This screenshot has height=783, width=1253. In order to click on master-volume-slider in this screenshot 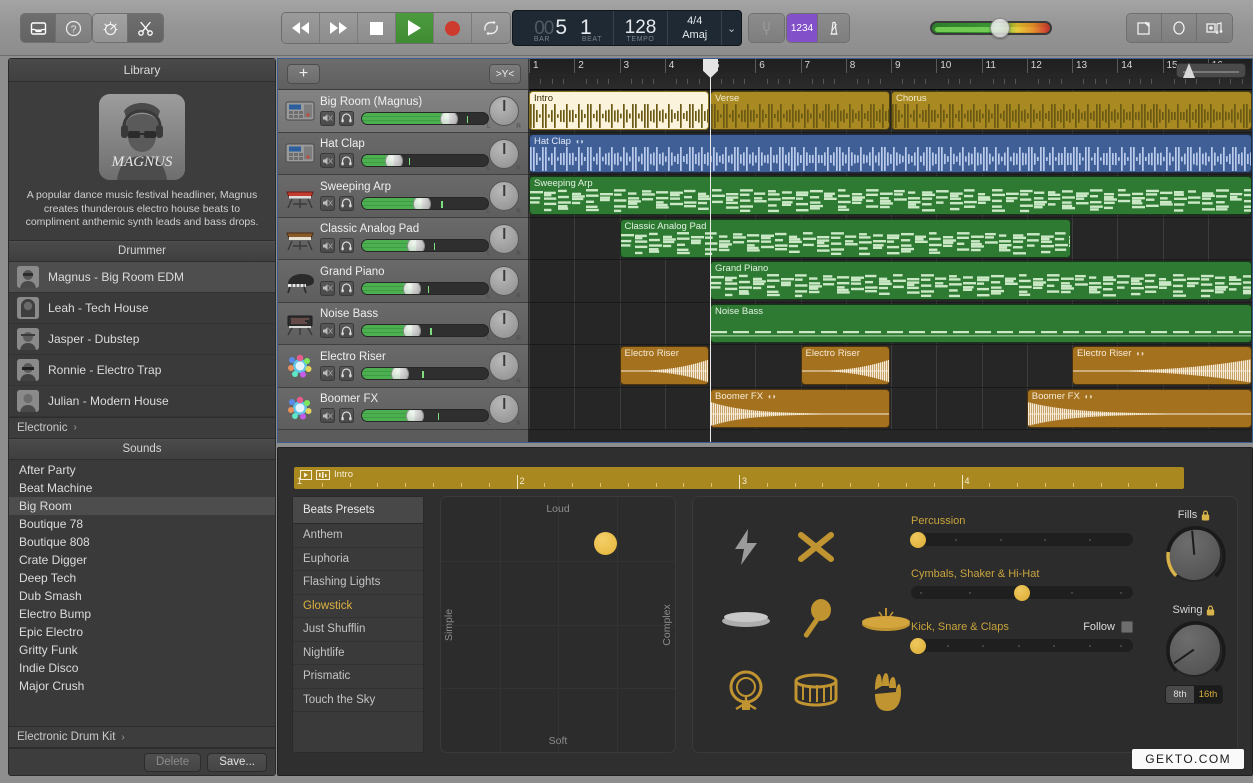, I will do `click(991, 28)`.